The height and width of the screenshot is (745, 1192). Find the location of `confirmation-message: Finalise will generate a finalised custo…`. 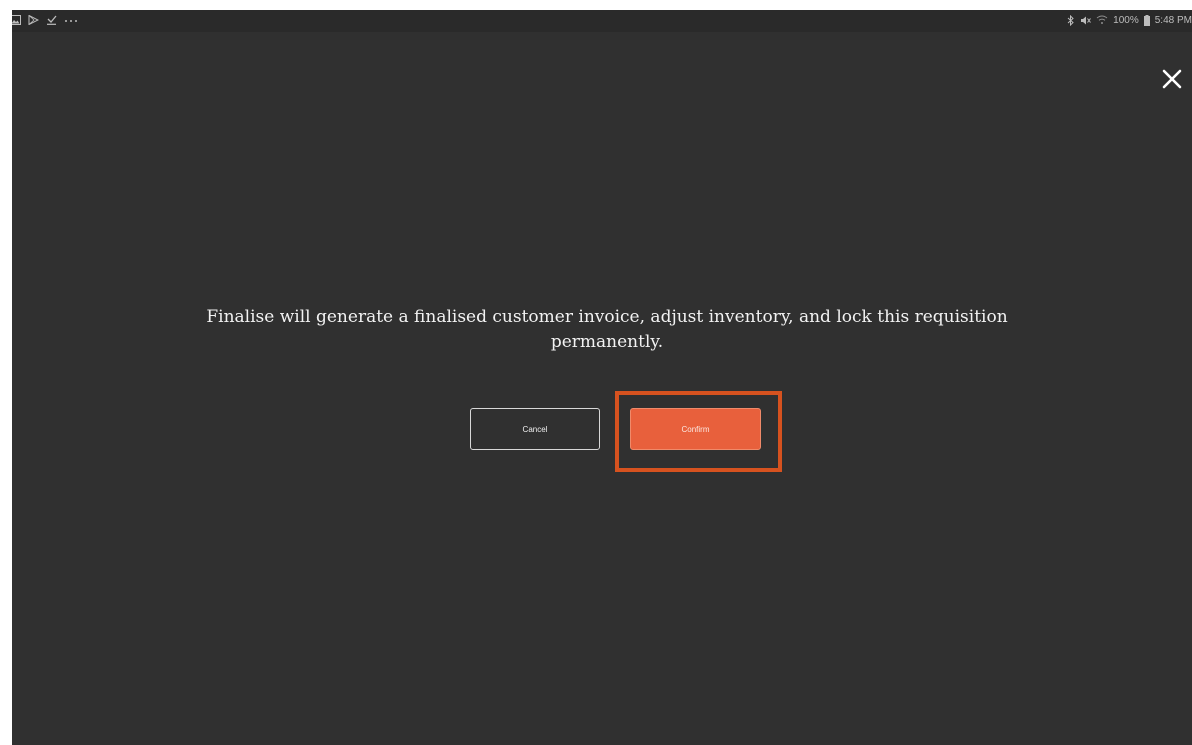

confirmation-message: Finalise will generate a finalised custo… is located at coordinates (607, 329).